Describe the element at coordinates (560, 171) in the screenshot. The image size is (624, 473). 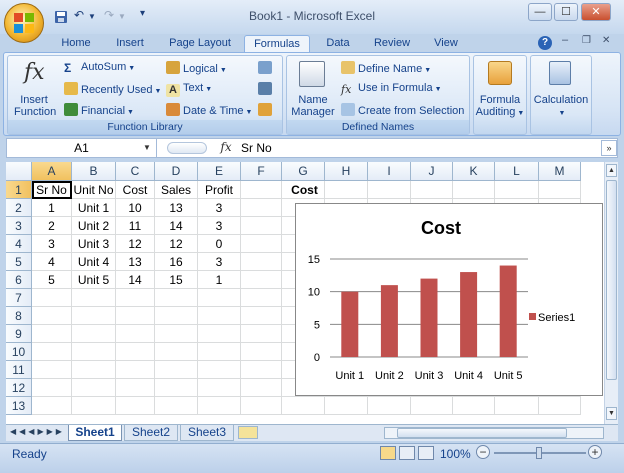
I see `column-header-m: M` at that location.